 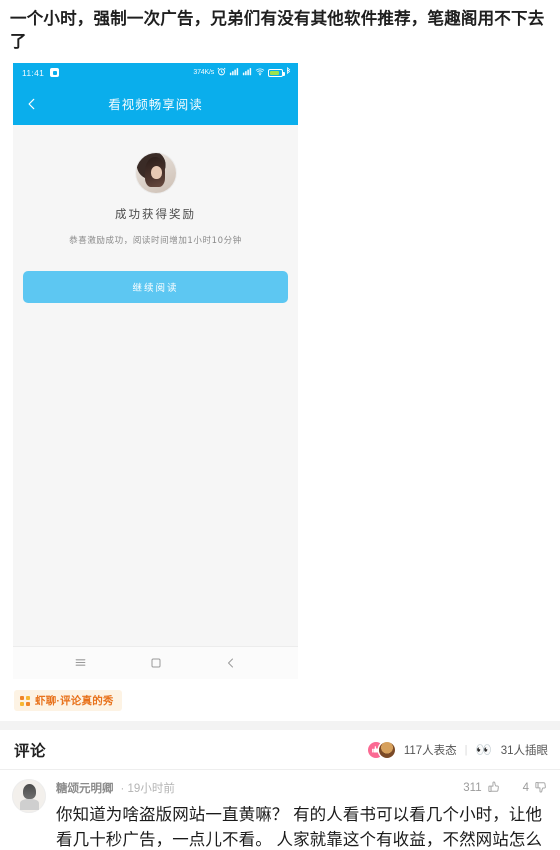 I want to click on comment-timestamp: · 19小时前, so click(x=147, y=789).